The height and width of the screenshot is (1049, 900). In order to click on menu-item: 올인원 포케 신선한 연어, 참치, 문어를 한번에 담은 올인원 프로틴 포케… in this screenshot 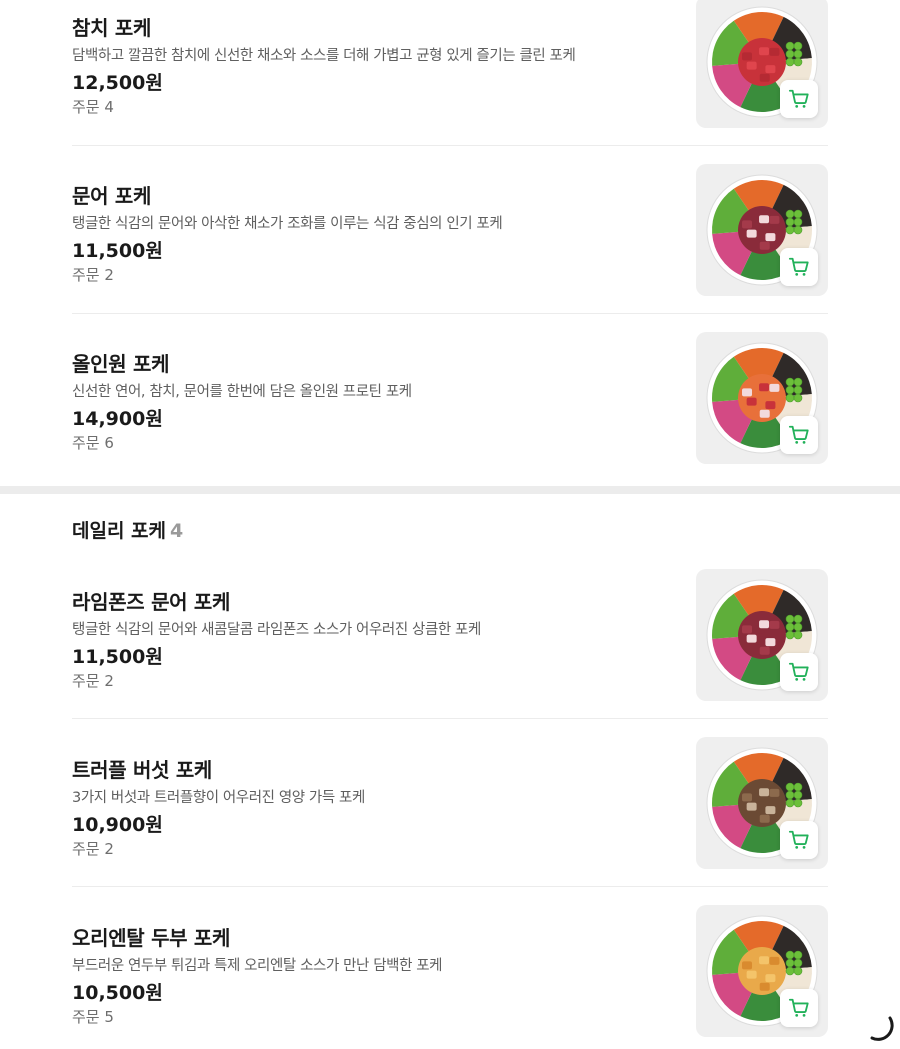, I will do `click(450, 418)`.